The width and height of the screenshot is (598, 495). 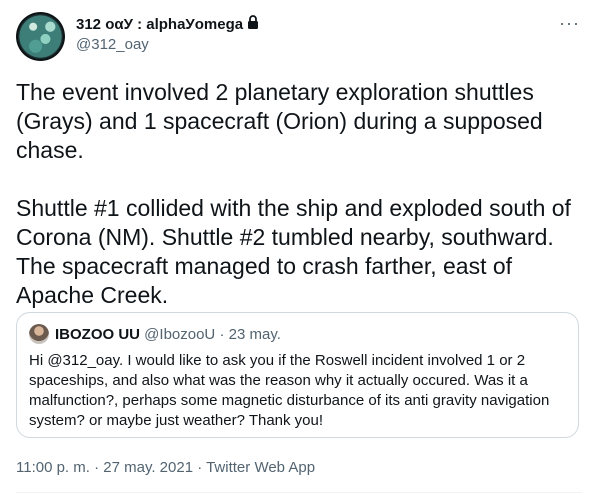 What do you see at coordinates (299, 492) in the screenshot?
I see `divider` at bounding box center [299, 492].